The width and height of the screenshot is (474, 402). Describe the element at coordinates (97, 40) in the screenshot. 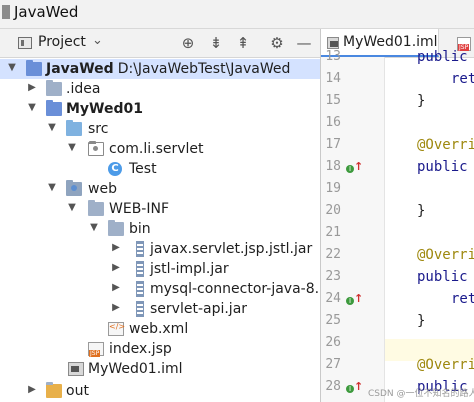

I see `chevron-down-icon: ⌄` at that location.